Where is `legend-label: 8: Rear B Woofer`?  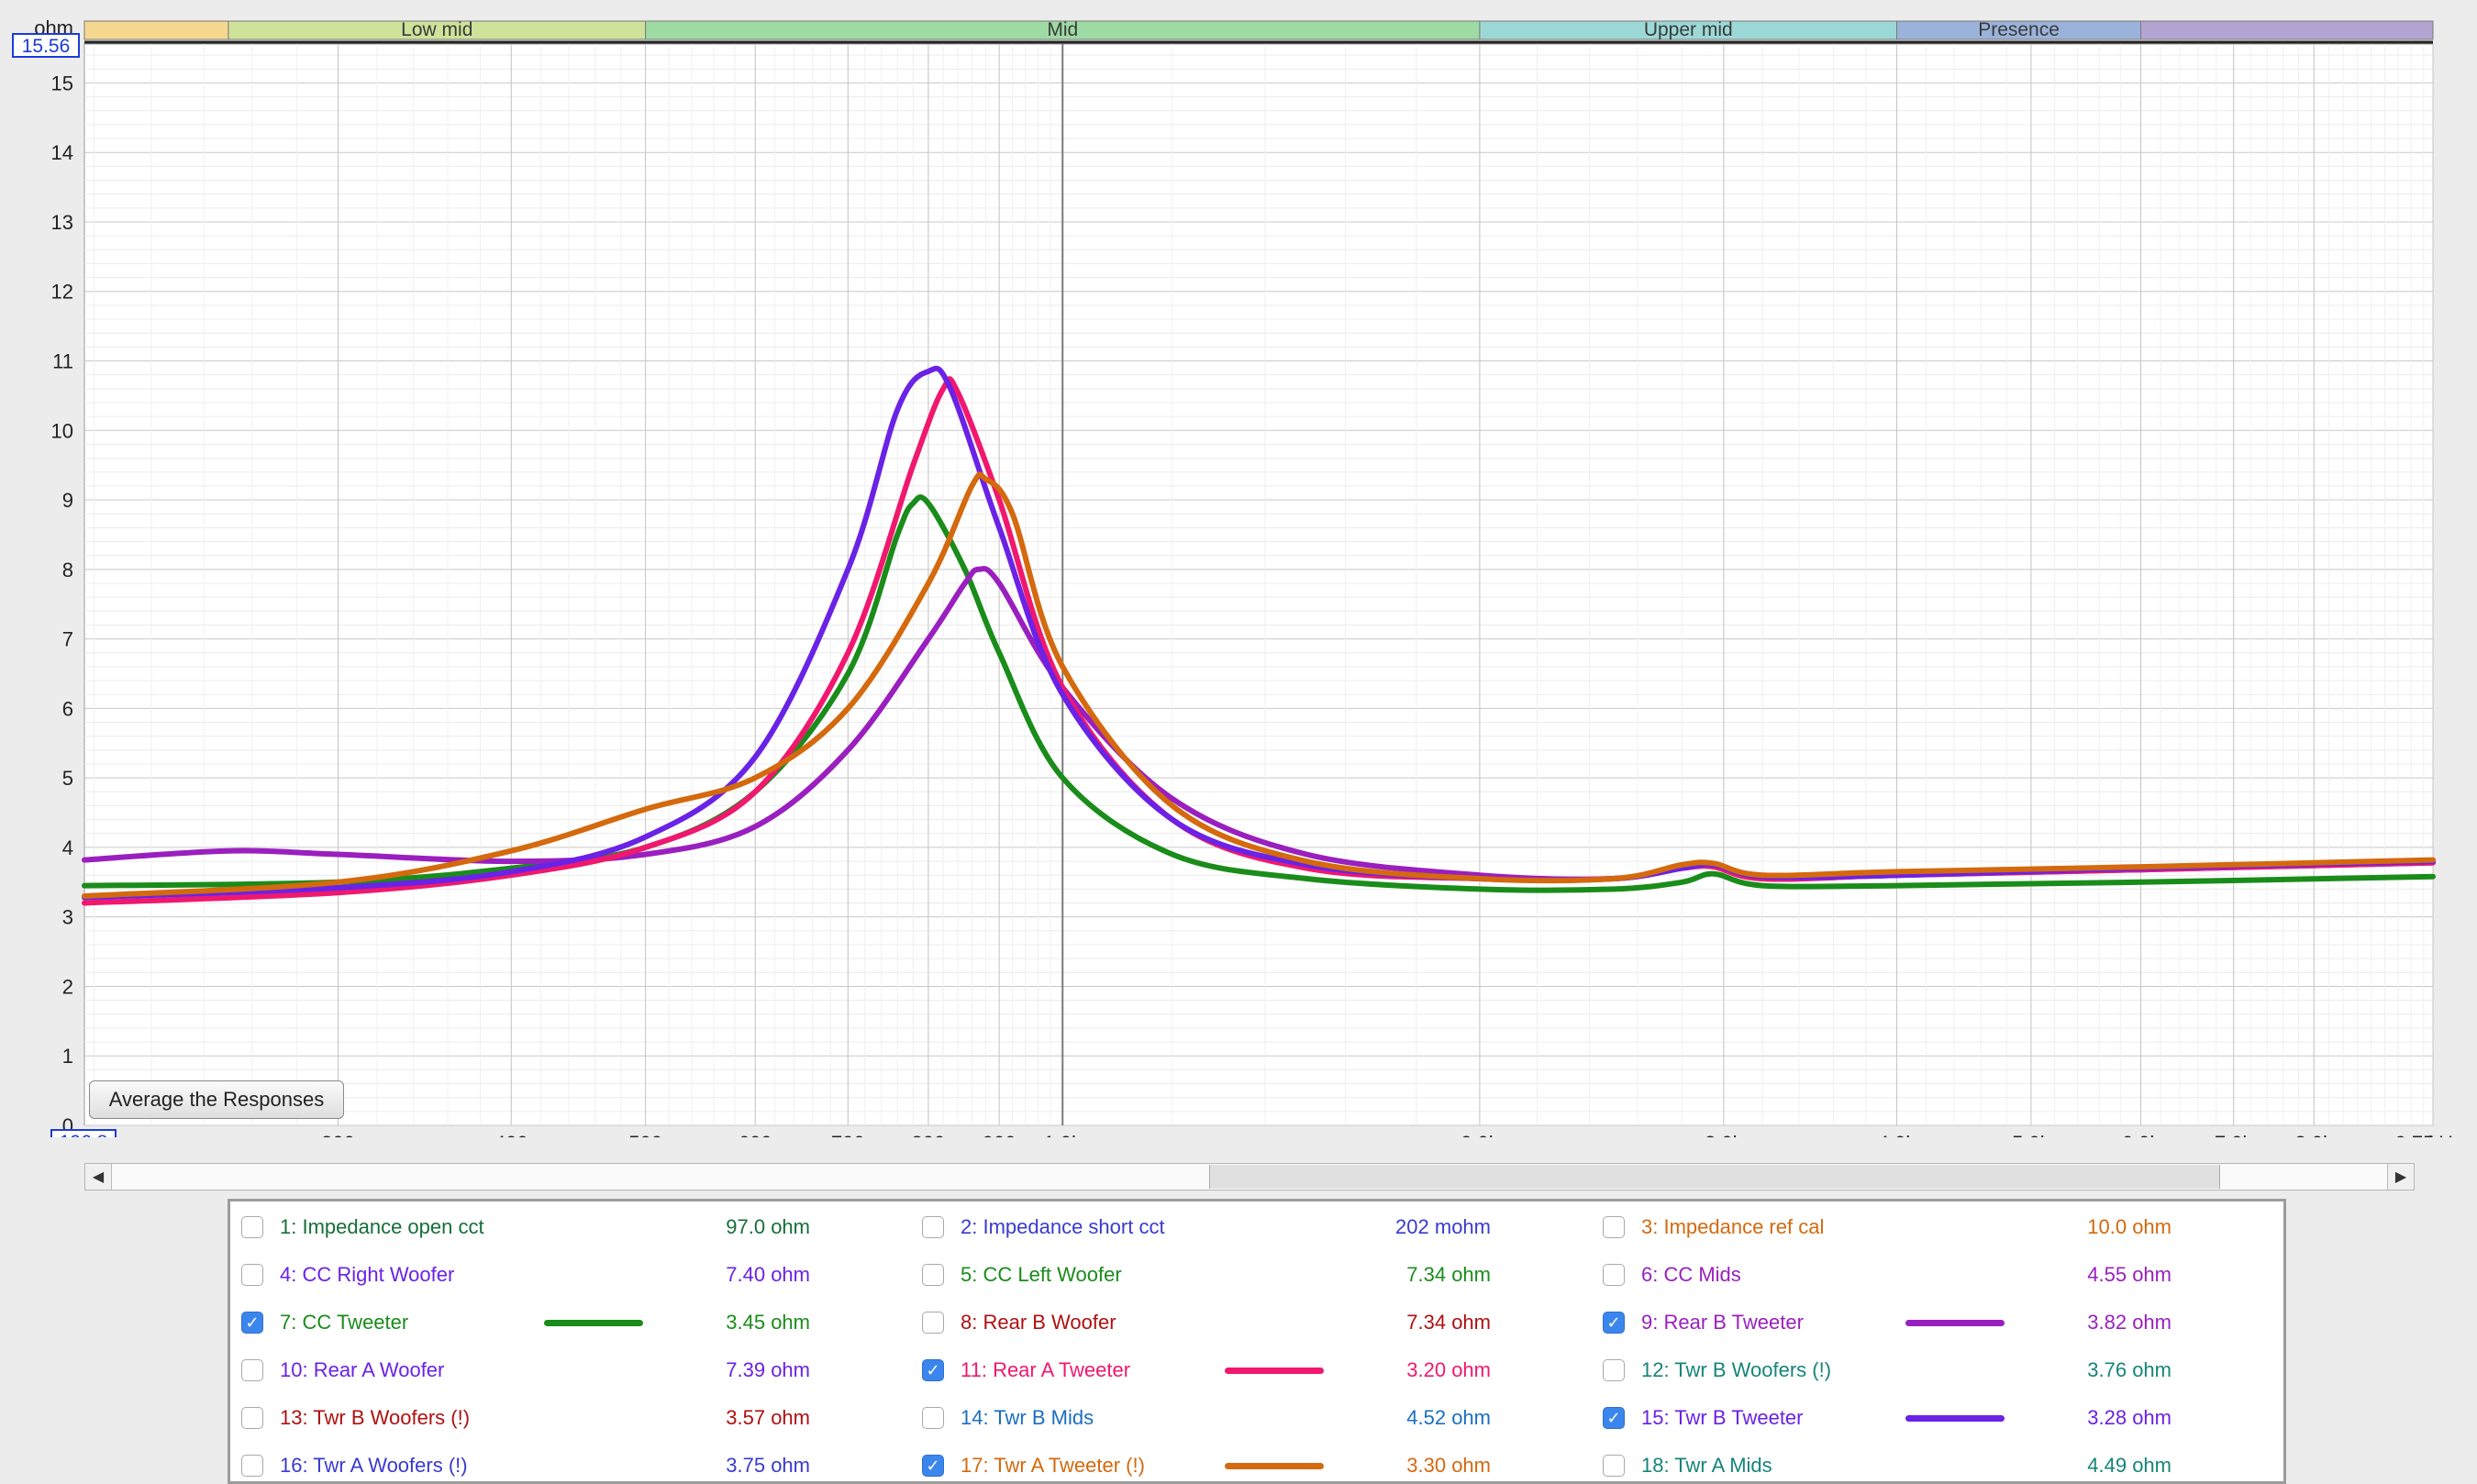 legend-label: 8: Rear B Woofer is located at coordinates (1039, 1322).